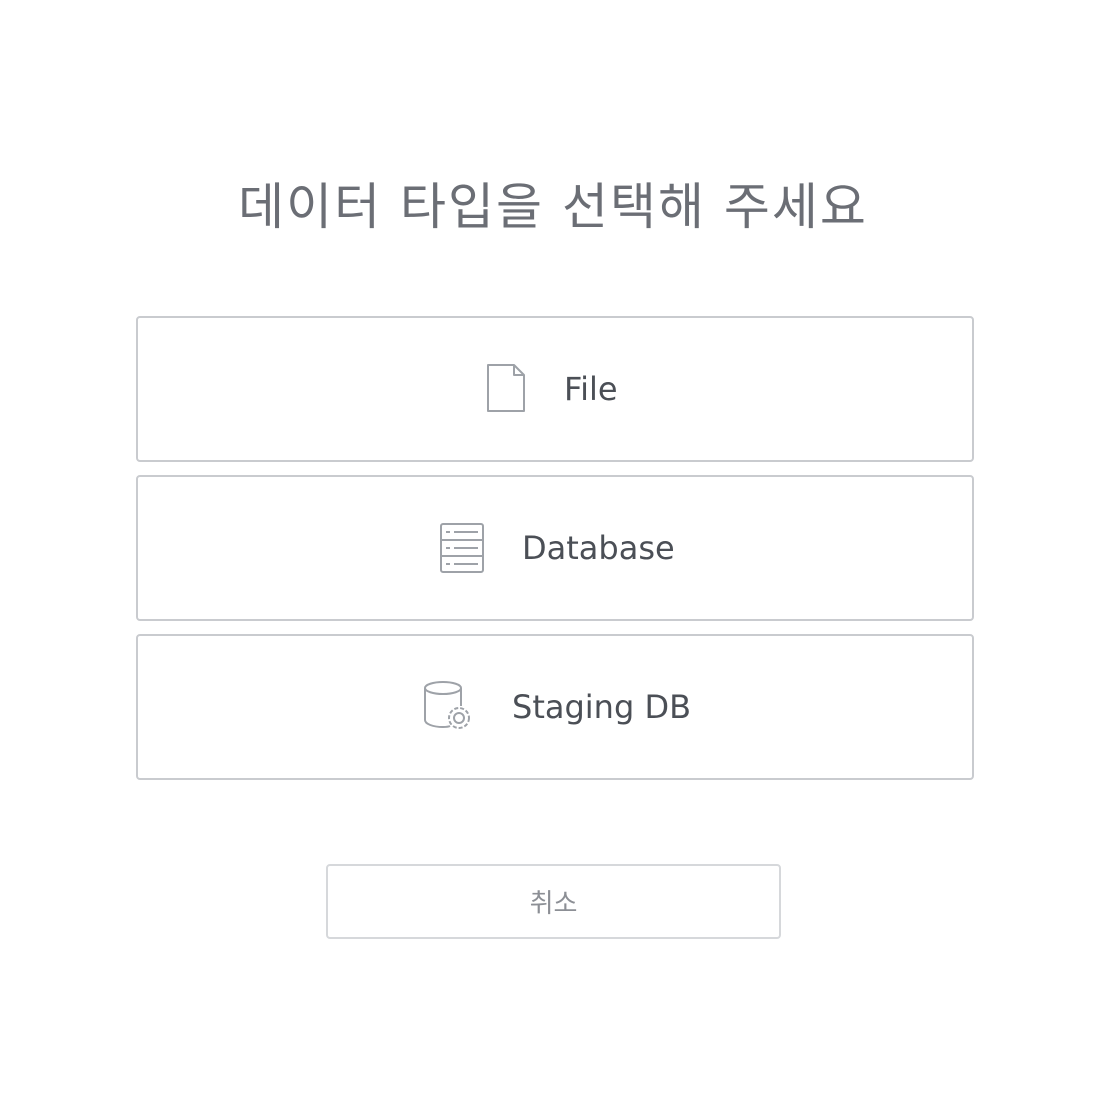 The width and height of the screenshot is (1106, 1094). Describe the element at coordinates (449, 707) in the screenshot. I see `staging-db-icon` at that location.